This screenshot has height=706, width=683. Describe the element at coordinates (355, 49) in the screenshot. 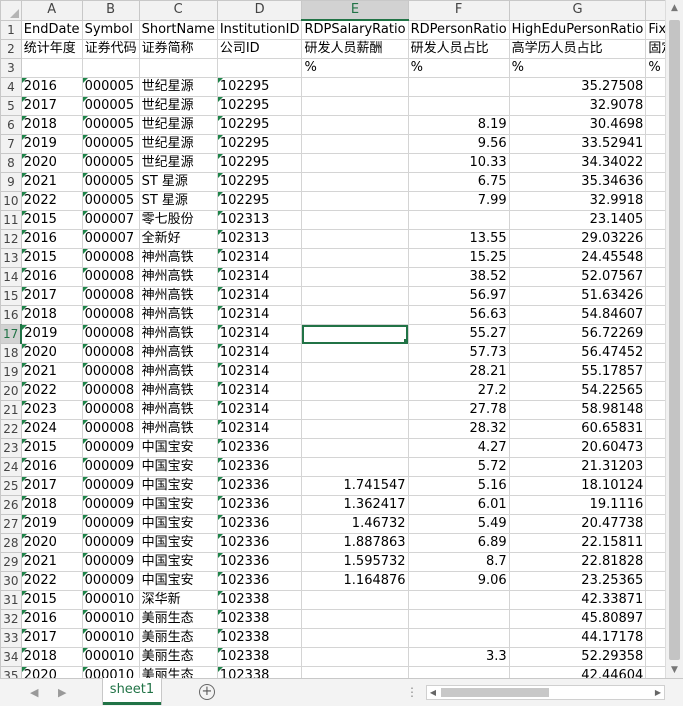

I see `cell: 研发人员薪酬` at that location.